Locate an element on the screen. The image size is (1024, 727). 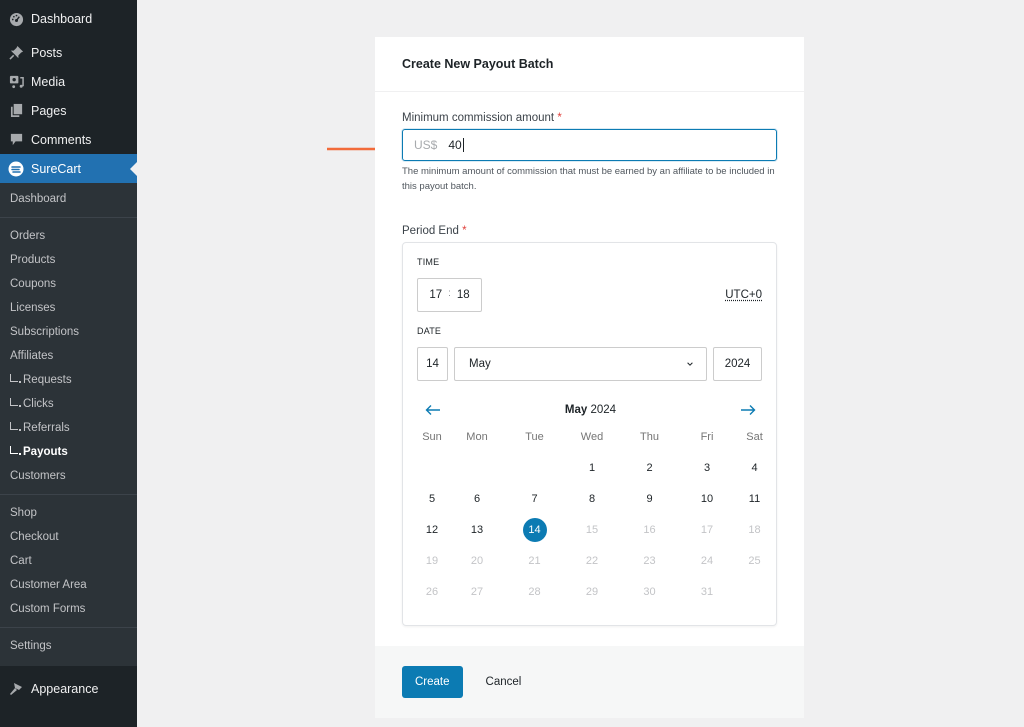
menu-label: SureCart is located at coordinates (56, 168).